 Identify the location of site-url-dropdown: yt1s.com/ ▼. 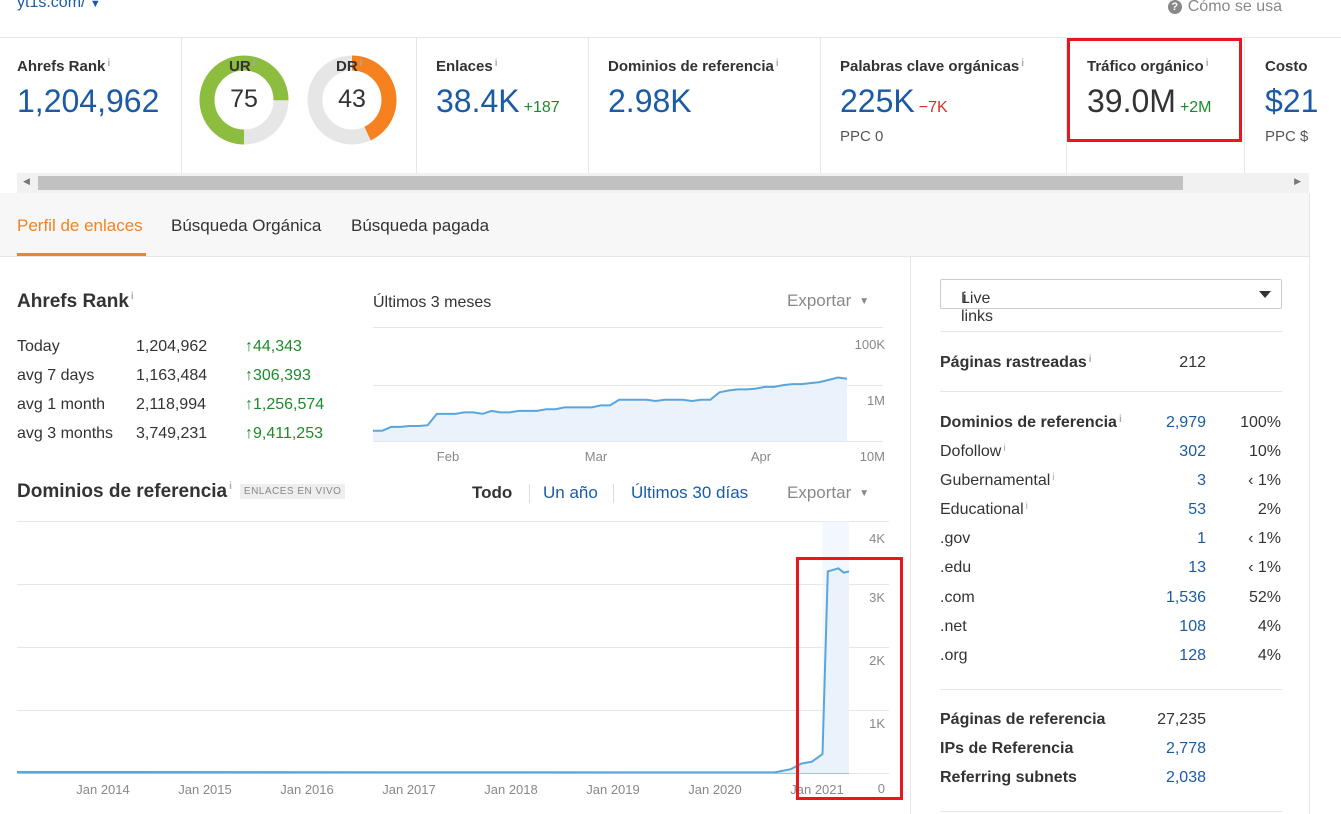
(59, 6).